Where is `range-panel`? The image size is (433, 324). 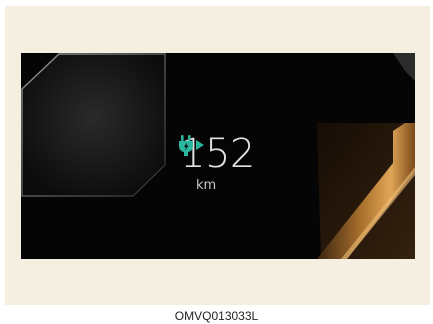 range-panel is located at coordinates (93, 125).